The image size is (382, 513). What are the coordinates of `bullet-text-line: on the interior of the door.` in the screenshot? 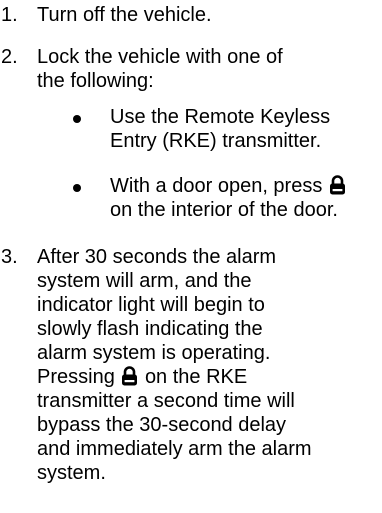 It's located at (224, 210).